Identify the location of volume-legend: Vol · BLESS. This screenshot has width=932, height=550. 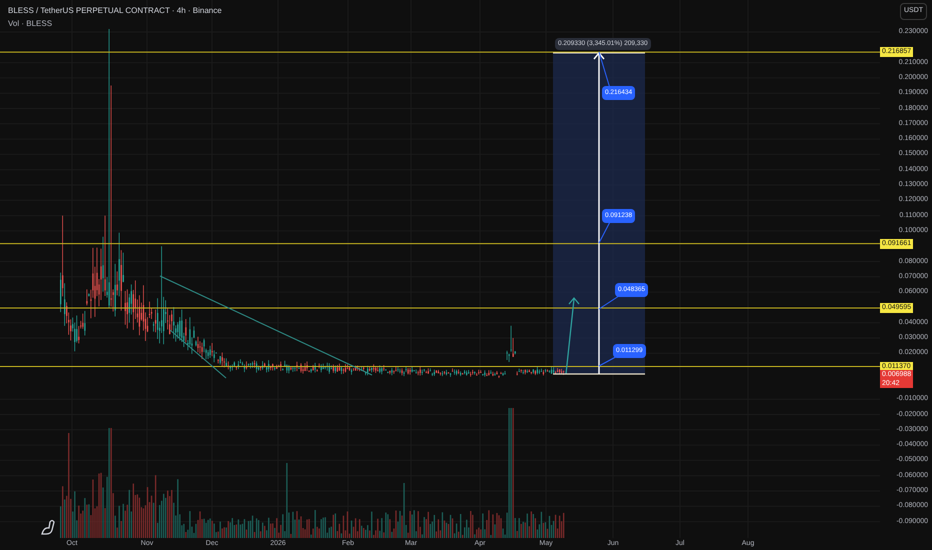
(115, 24).